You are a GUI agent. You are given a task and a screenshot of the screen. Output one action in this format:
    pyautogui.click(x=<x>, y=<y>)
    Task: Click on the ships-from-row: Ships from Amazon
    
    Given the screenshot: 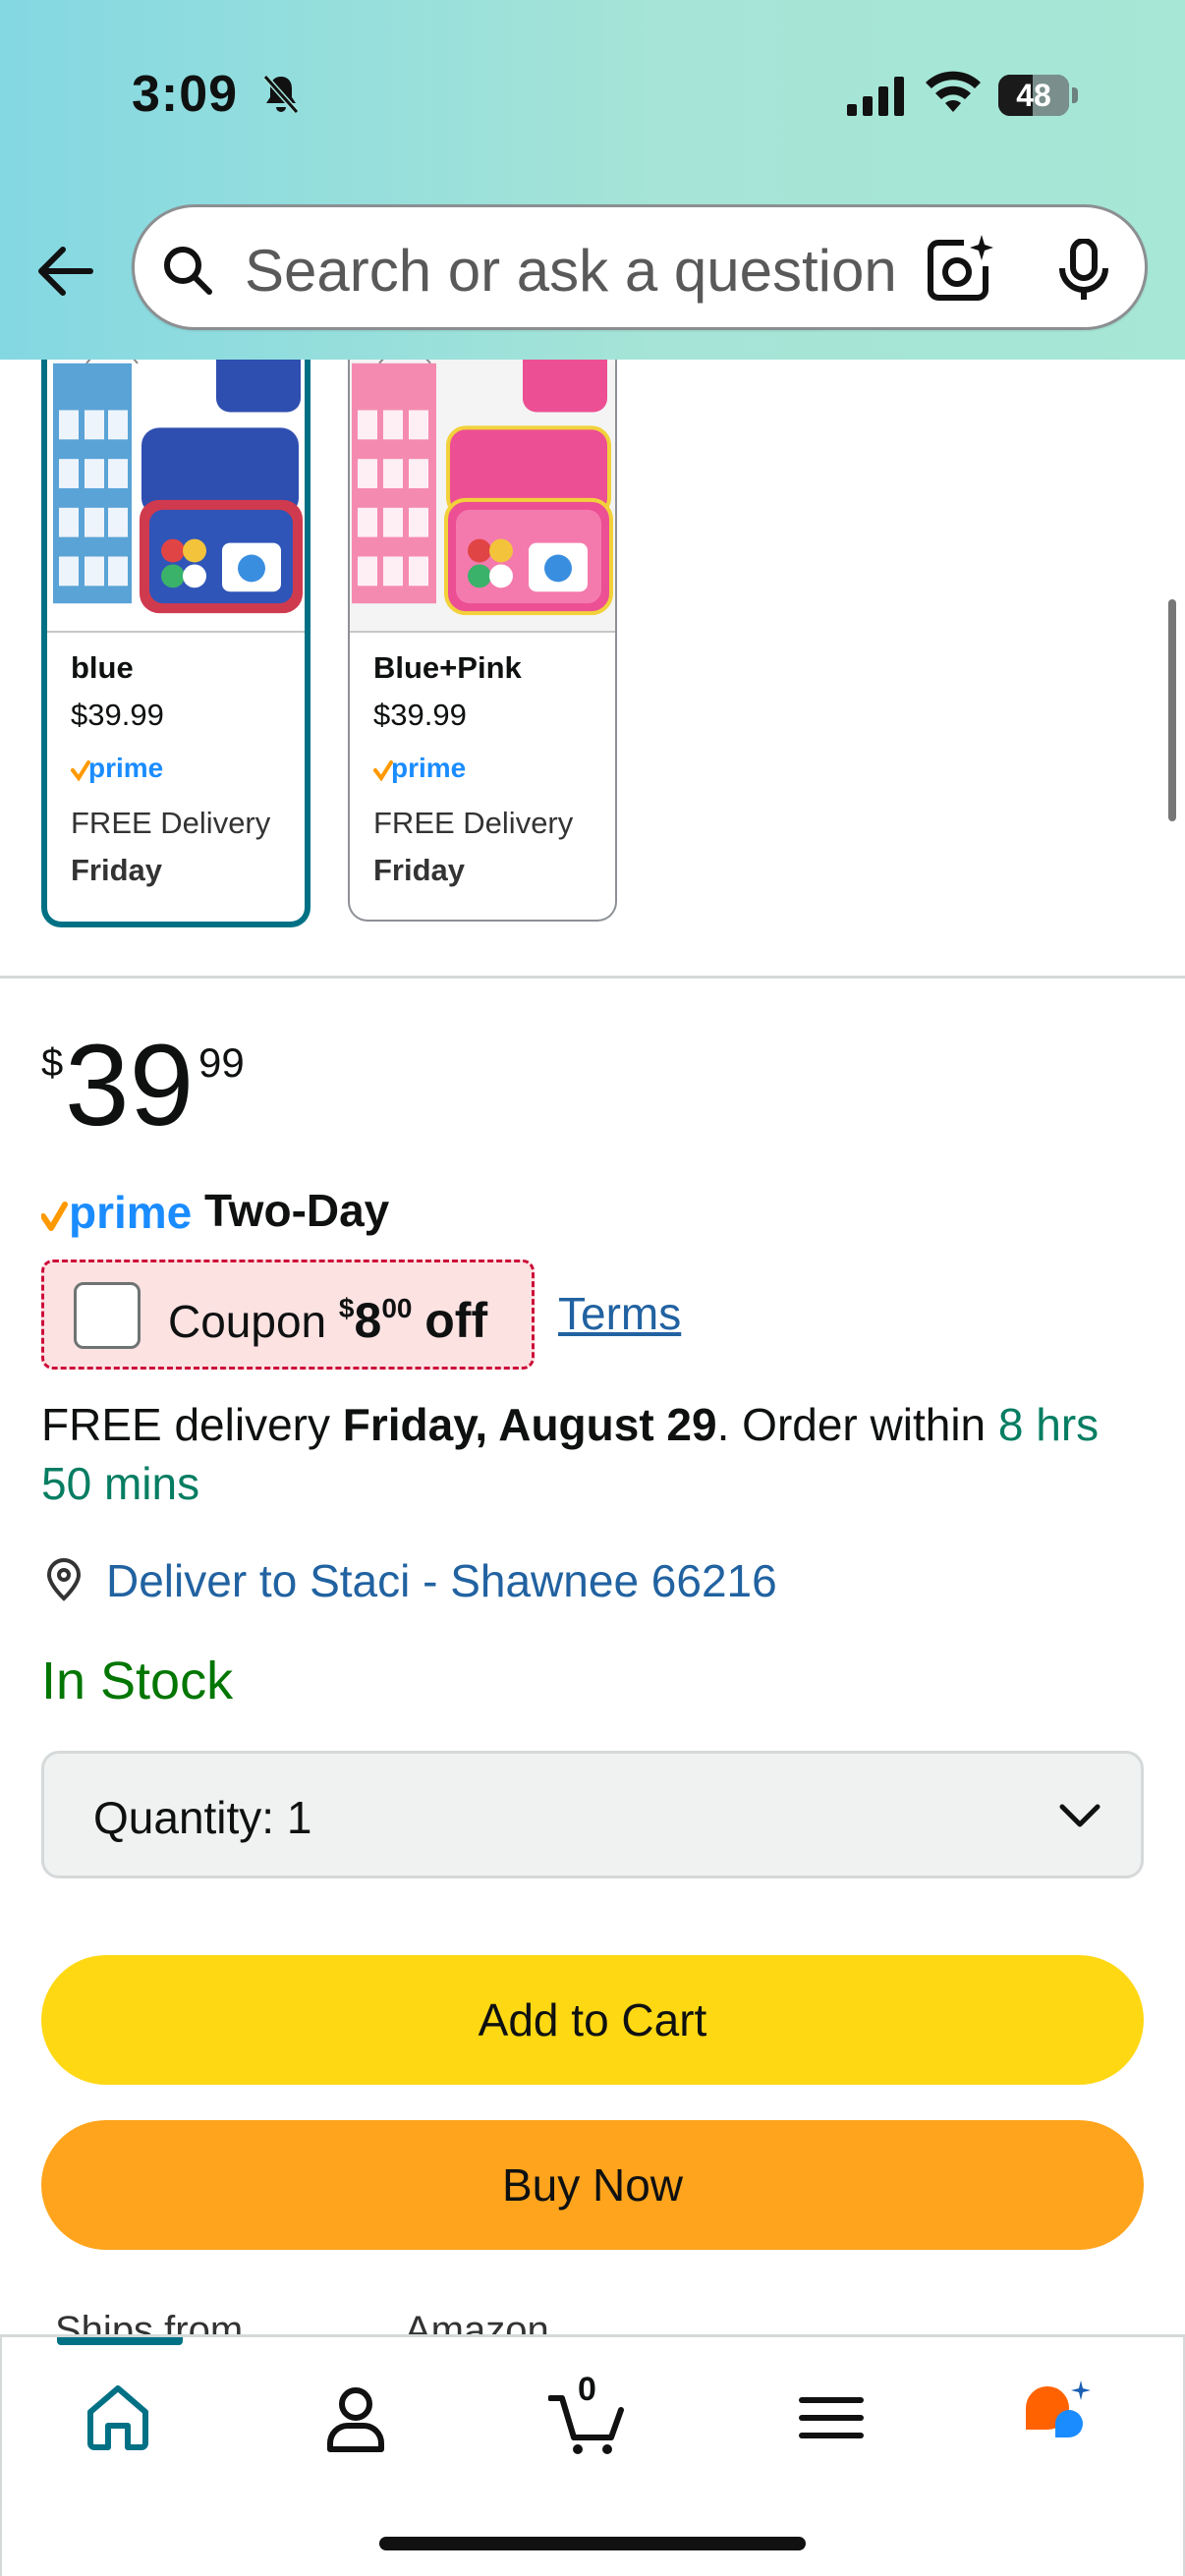 What is the action you would take?
    pyautogui.click(x=596, y=2318)
    